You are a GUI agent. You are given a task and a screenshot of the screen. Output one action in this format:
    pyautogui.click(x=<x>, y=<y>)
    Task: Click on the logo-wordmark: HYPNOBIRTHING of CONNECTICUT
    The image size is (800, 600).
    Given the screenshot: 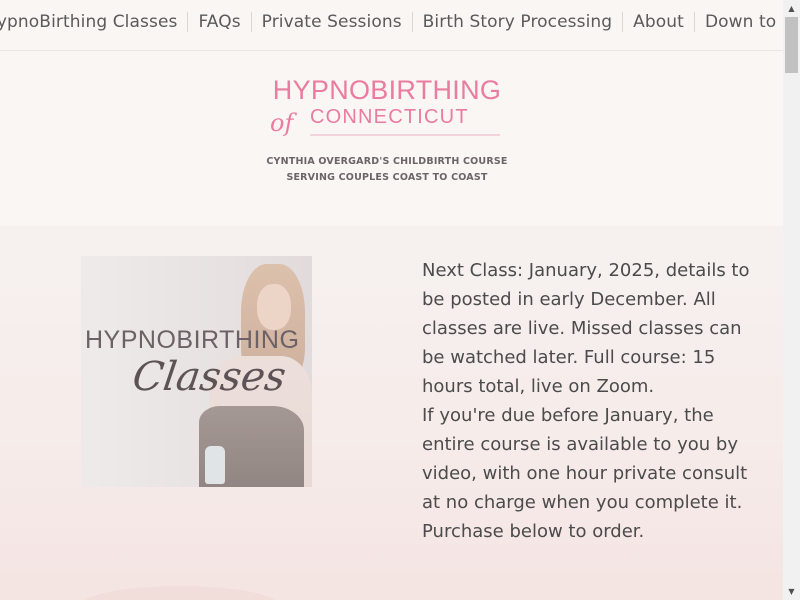 What is the action you would take?
    pyautogui.click(x=385, y=106)
    